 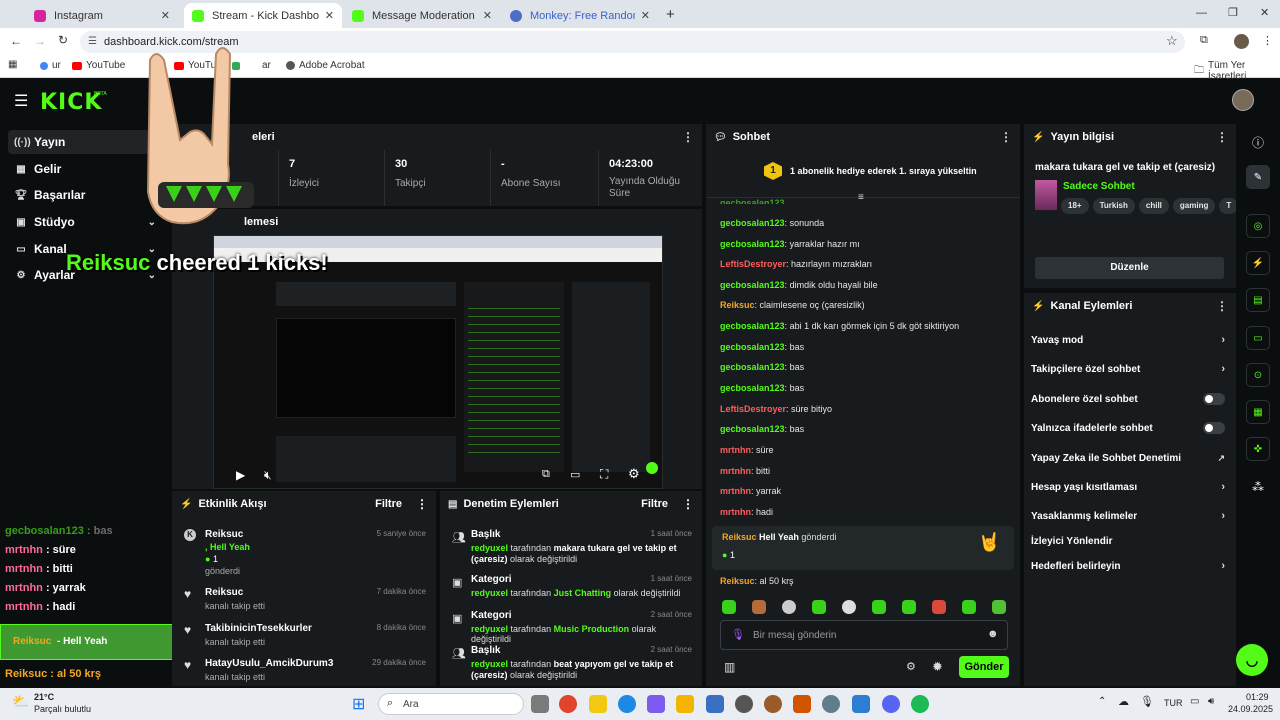 What do you see at coordinates (92, 42) in the screenshot?
I see `site-info-icon: ☰` at bounding box center [92, 42].